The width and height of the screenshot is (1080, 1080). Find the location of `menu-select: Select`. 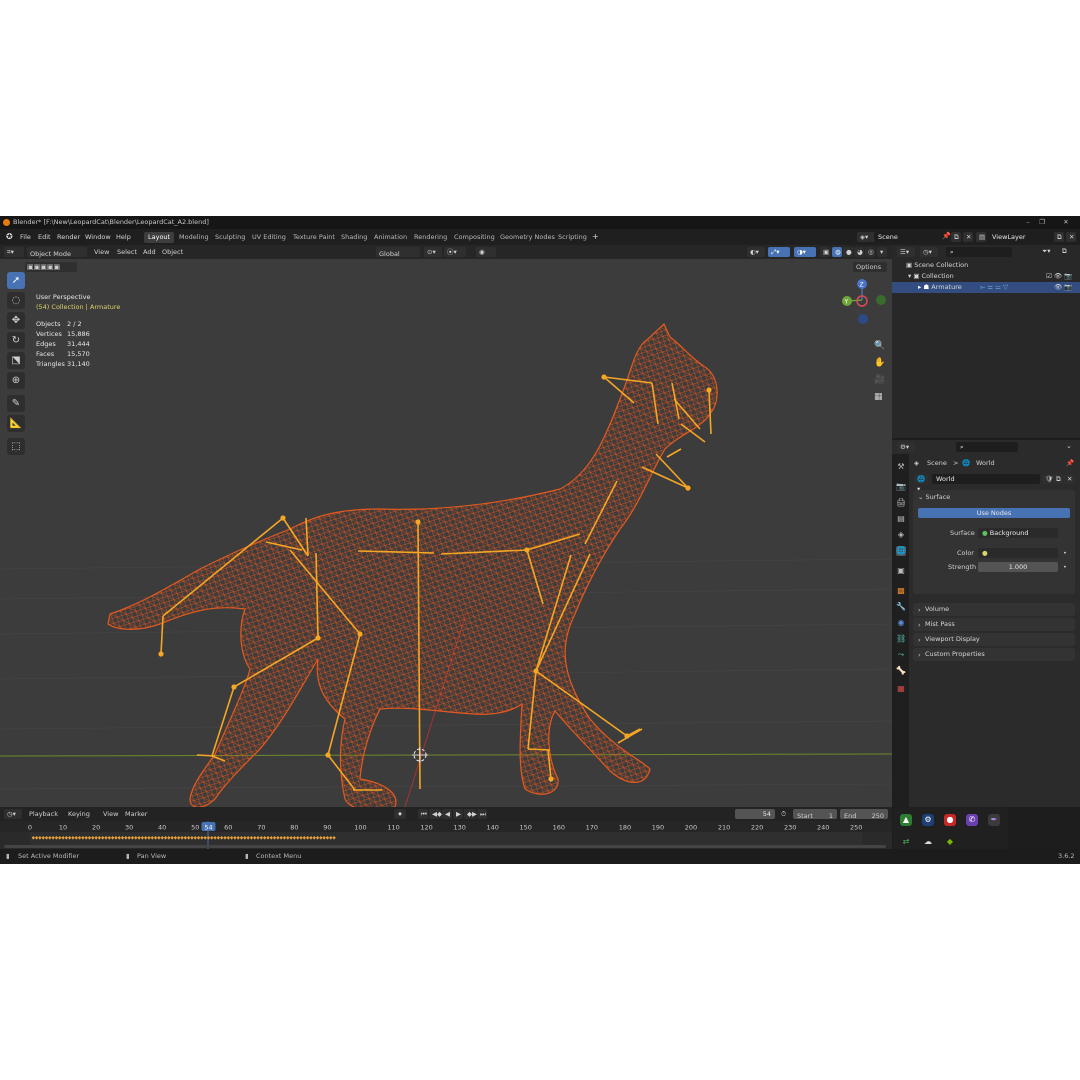

menu-select: Select is located at coordinates (127, 252).